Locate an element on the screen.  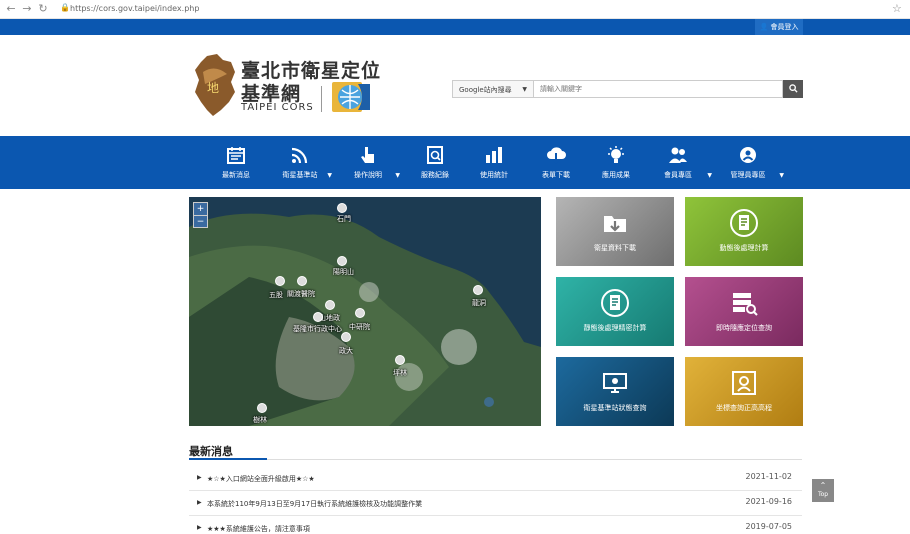
tile-label: 衛星基準站狀態查詢 is located at coordinates (615, 408).